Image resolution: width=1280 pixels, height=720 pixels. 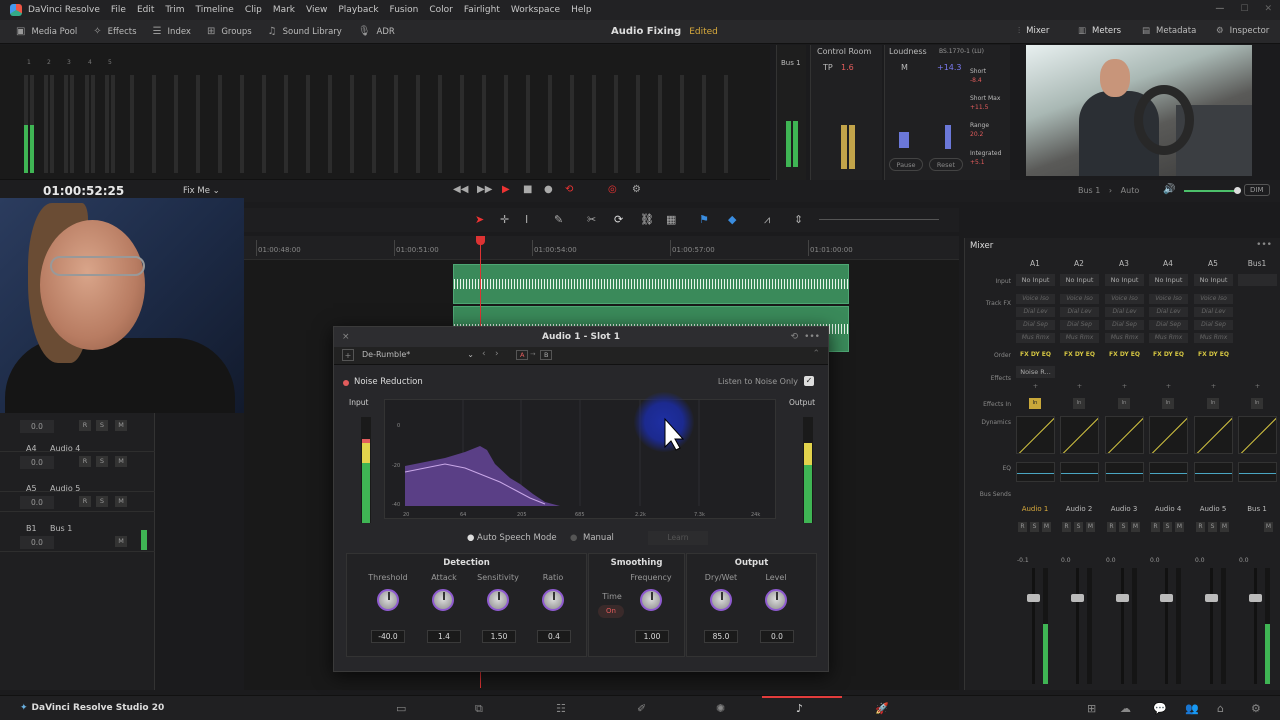 What do you see at coordinates (504, 219) in the screenshot?
I see `range-tool-icon: ✛` at bounding box center [504, 219].